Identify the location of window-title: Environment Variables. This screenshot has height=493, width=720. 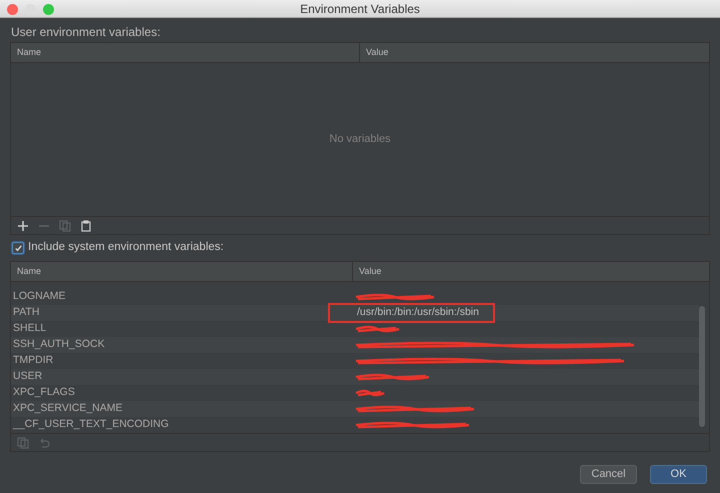
(360, 9).